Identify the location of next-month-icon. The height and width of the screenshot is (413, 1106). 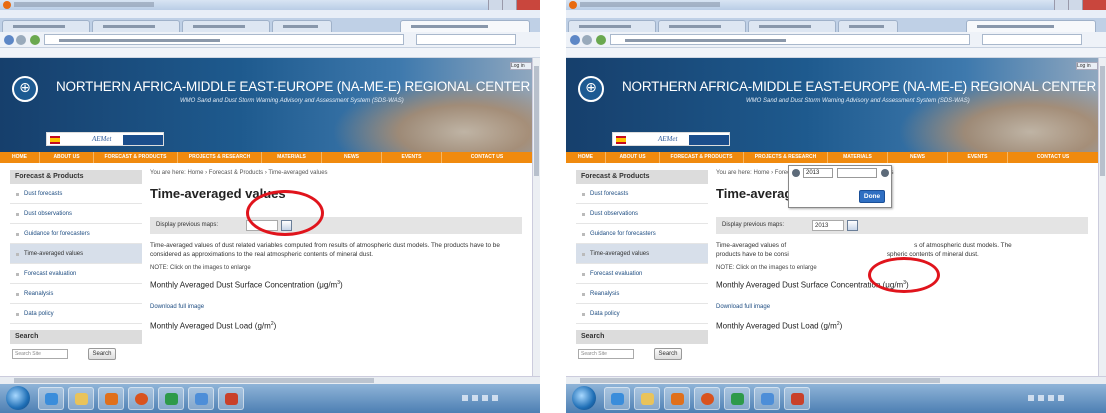
(885, 173).